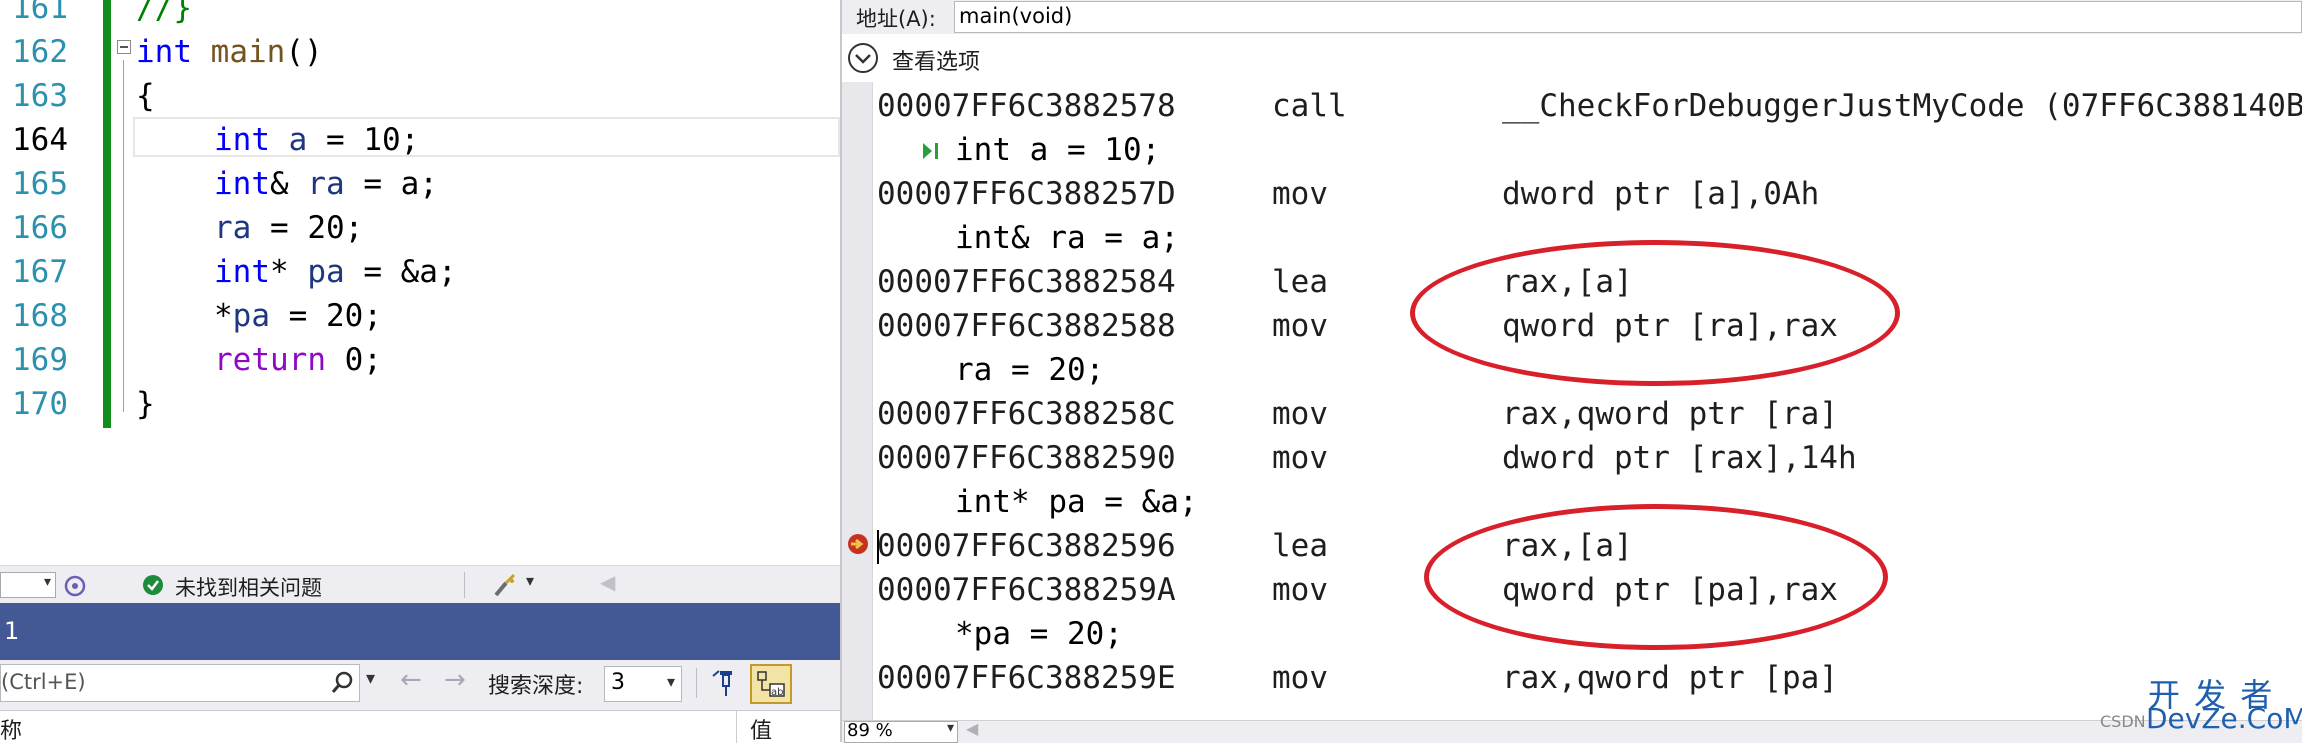 The height and width of the screenshot is (745, 2302). Describe the element at coordinates (936, 60) in the screenshot. I see `view-options-label: 查看选项` at that location.